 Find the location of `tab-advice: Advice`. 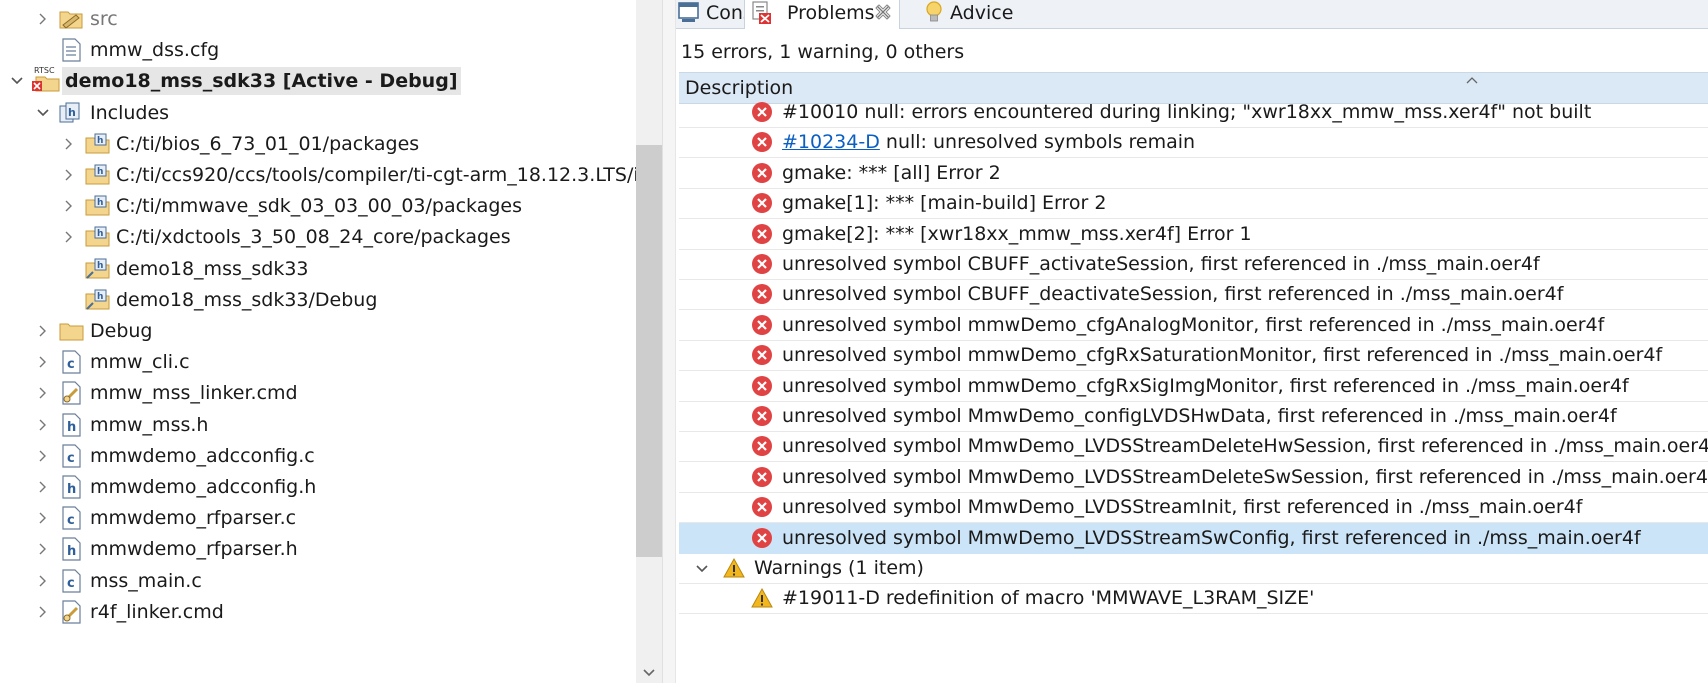

tab-advice: Advice is located at coordinates (962, 14).